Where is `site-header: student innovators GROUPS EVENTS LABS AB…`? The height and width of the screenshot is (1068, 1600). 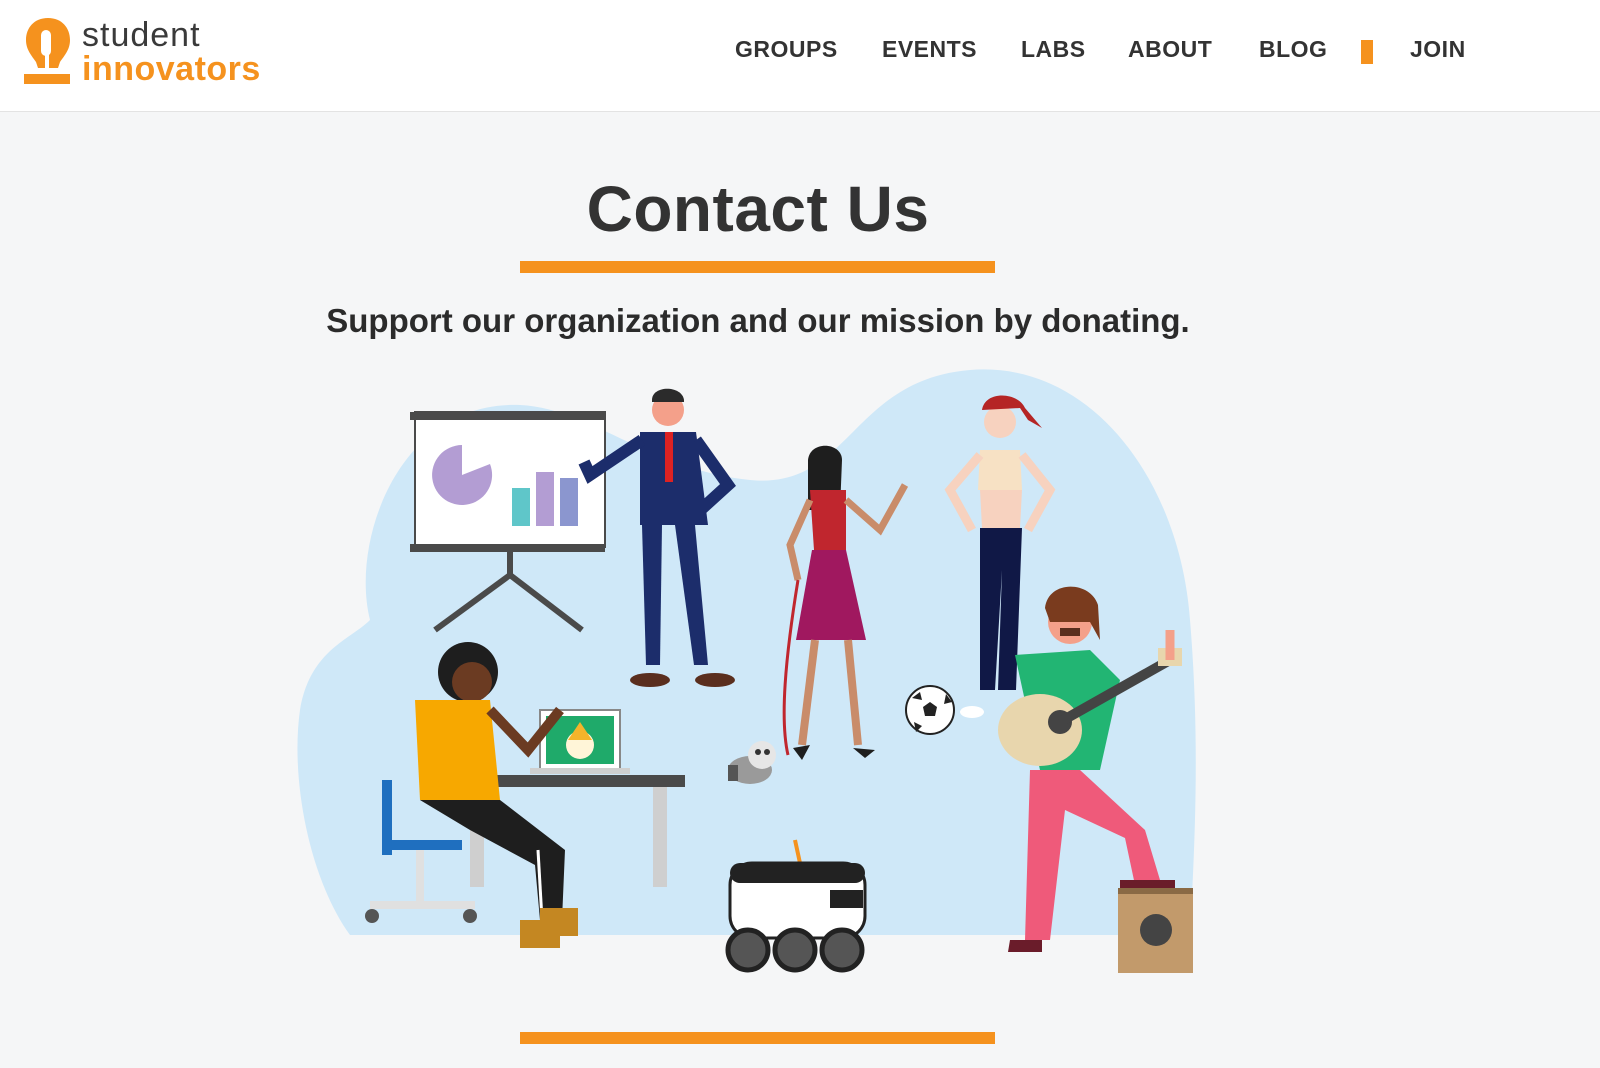 site-header: student innovators GROUPS EVENTS LABS AB… is located at coordinates (800, 56).